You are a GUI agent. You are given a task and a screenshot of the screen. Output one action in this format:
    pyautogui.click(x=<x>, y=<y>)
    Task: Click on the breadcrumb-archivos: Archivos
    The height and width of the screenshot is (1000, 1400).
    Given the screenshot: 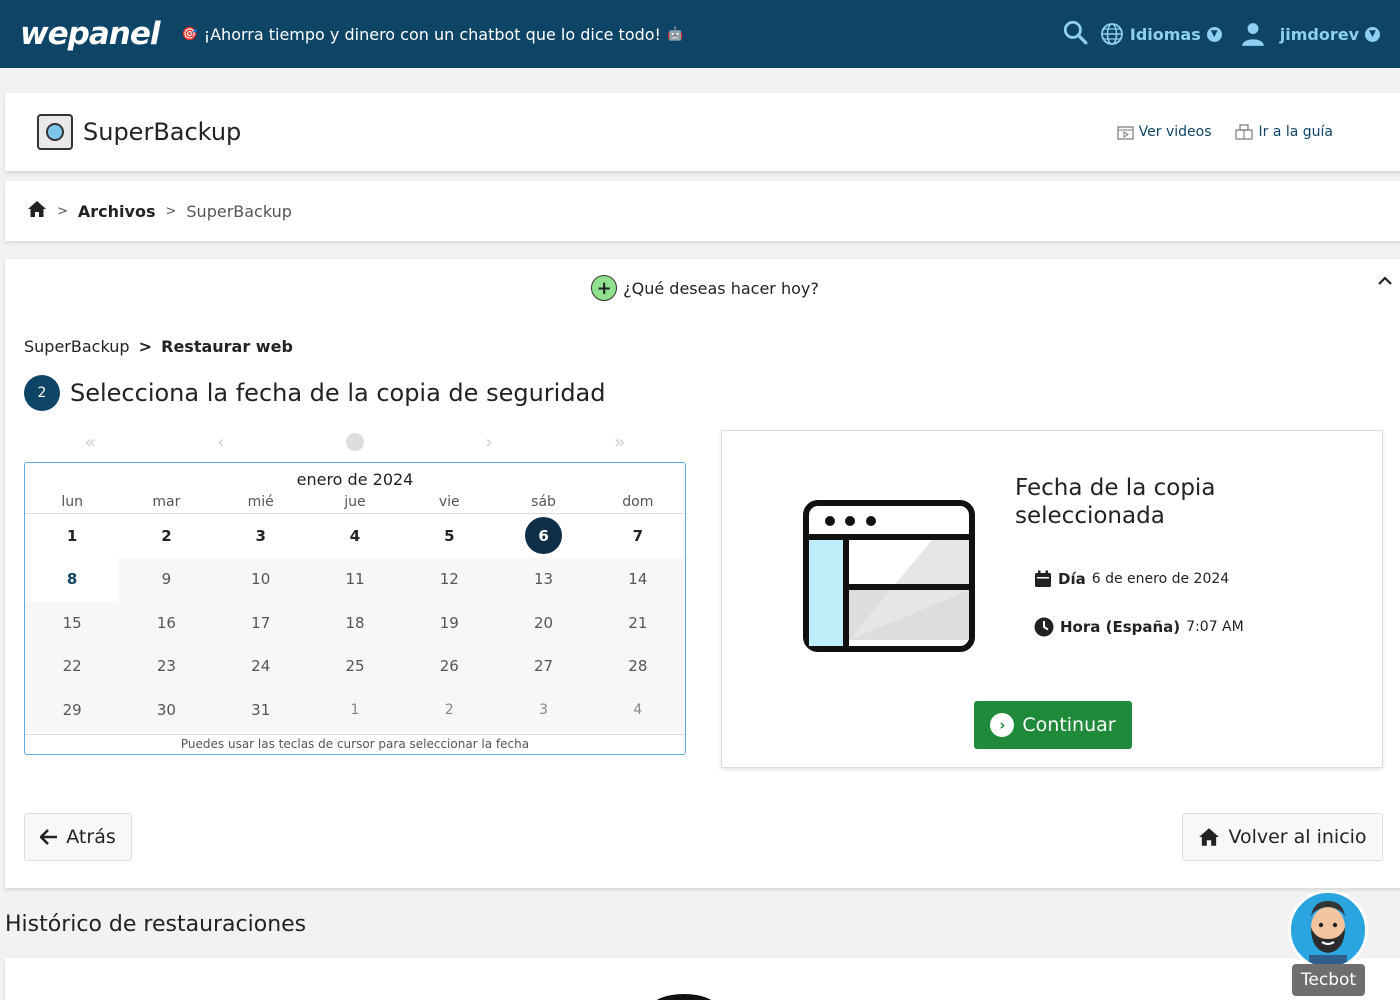 What is the action you would take?
    pyautogui.click(x=117, y=211)
    